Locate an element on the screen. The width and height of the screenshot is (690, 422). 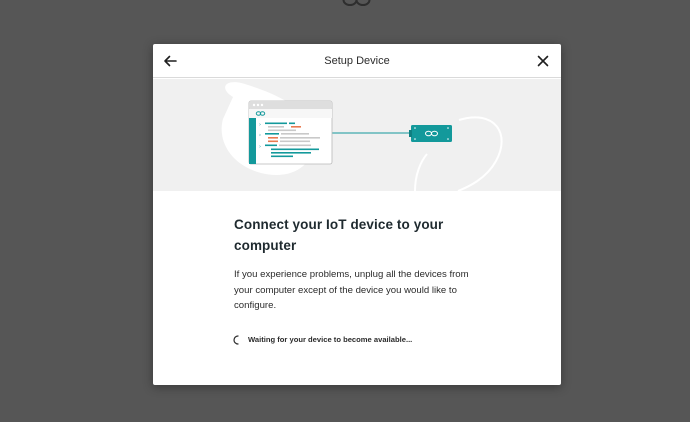
computer-to-board-illustration: › › › is located at coordinates (362, 136).